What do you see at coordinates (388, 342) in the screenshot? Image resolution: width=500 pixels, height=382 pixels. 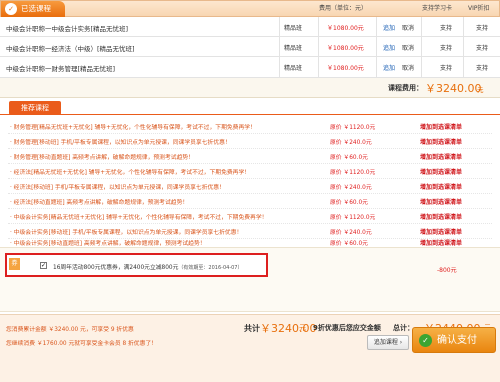 I see `add-course-button: 追加课程 ›` at bounding box center [388, 342].